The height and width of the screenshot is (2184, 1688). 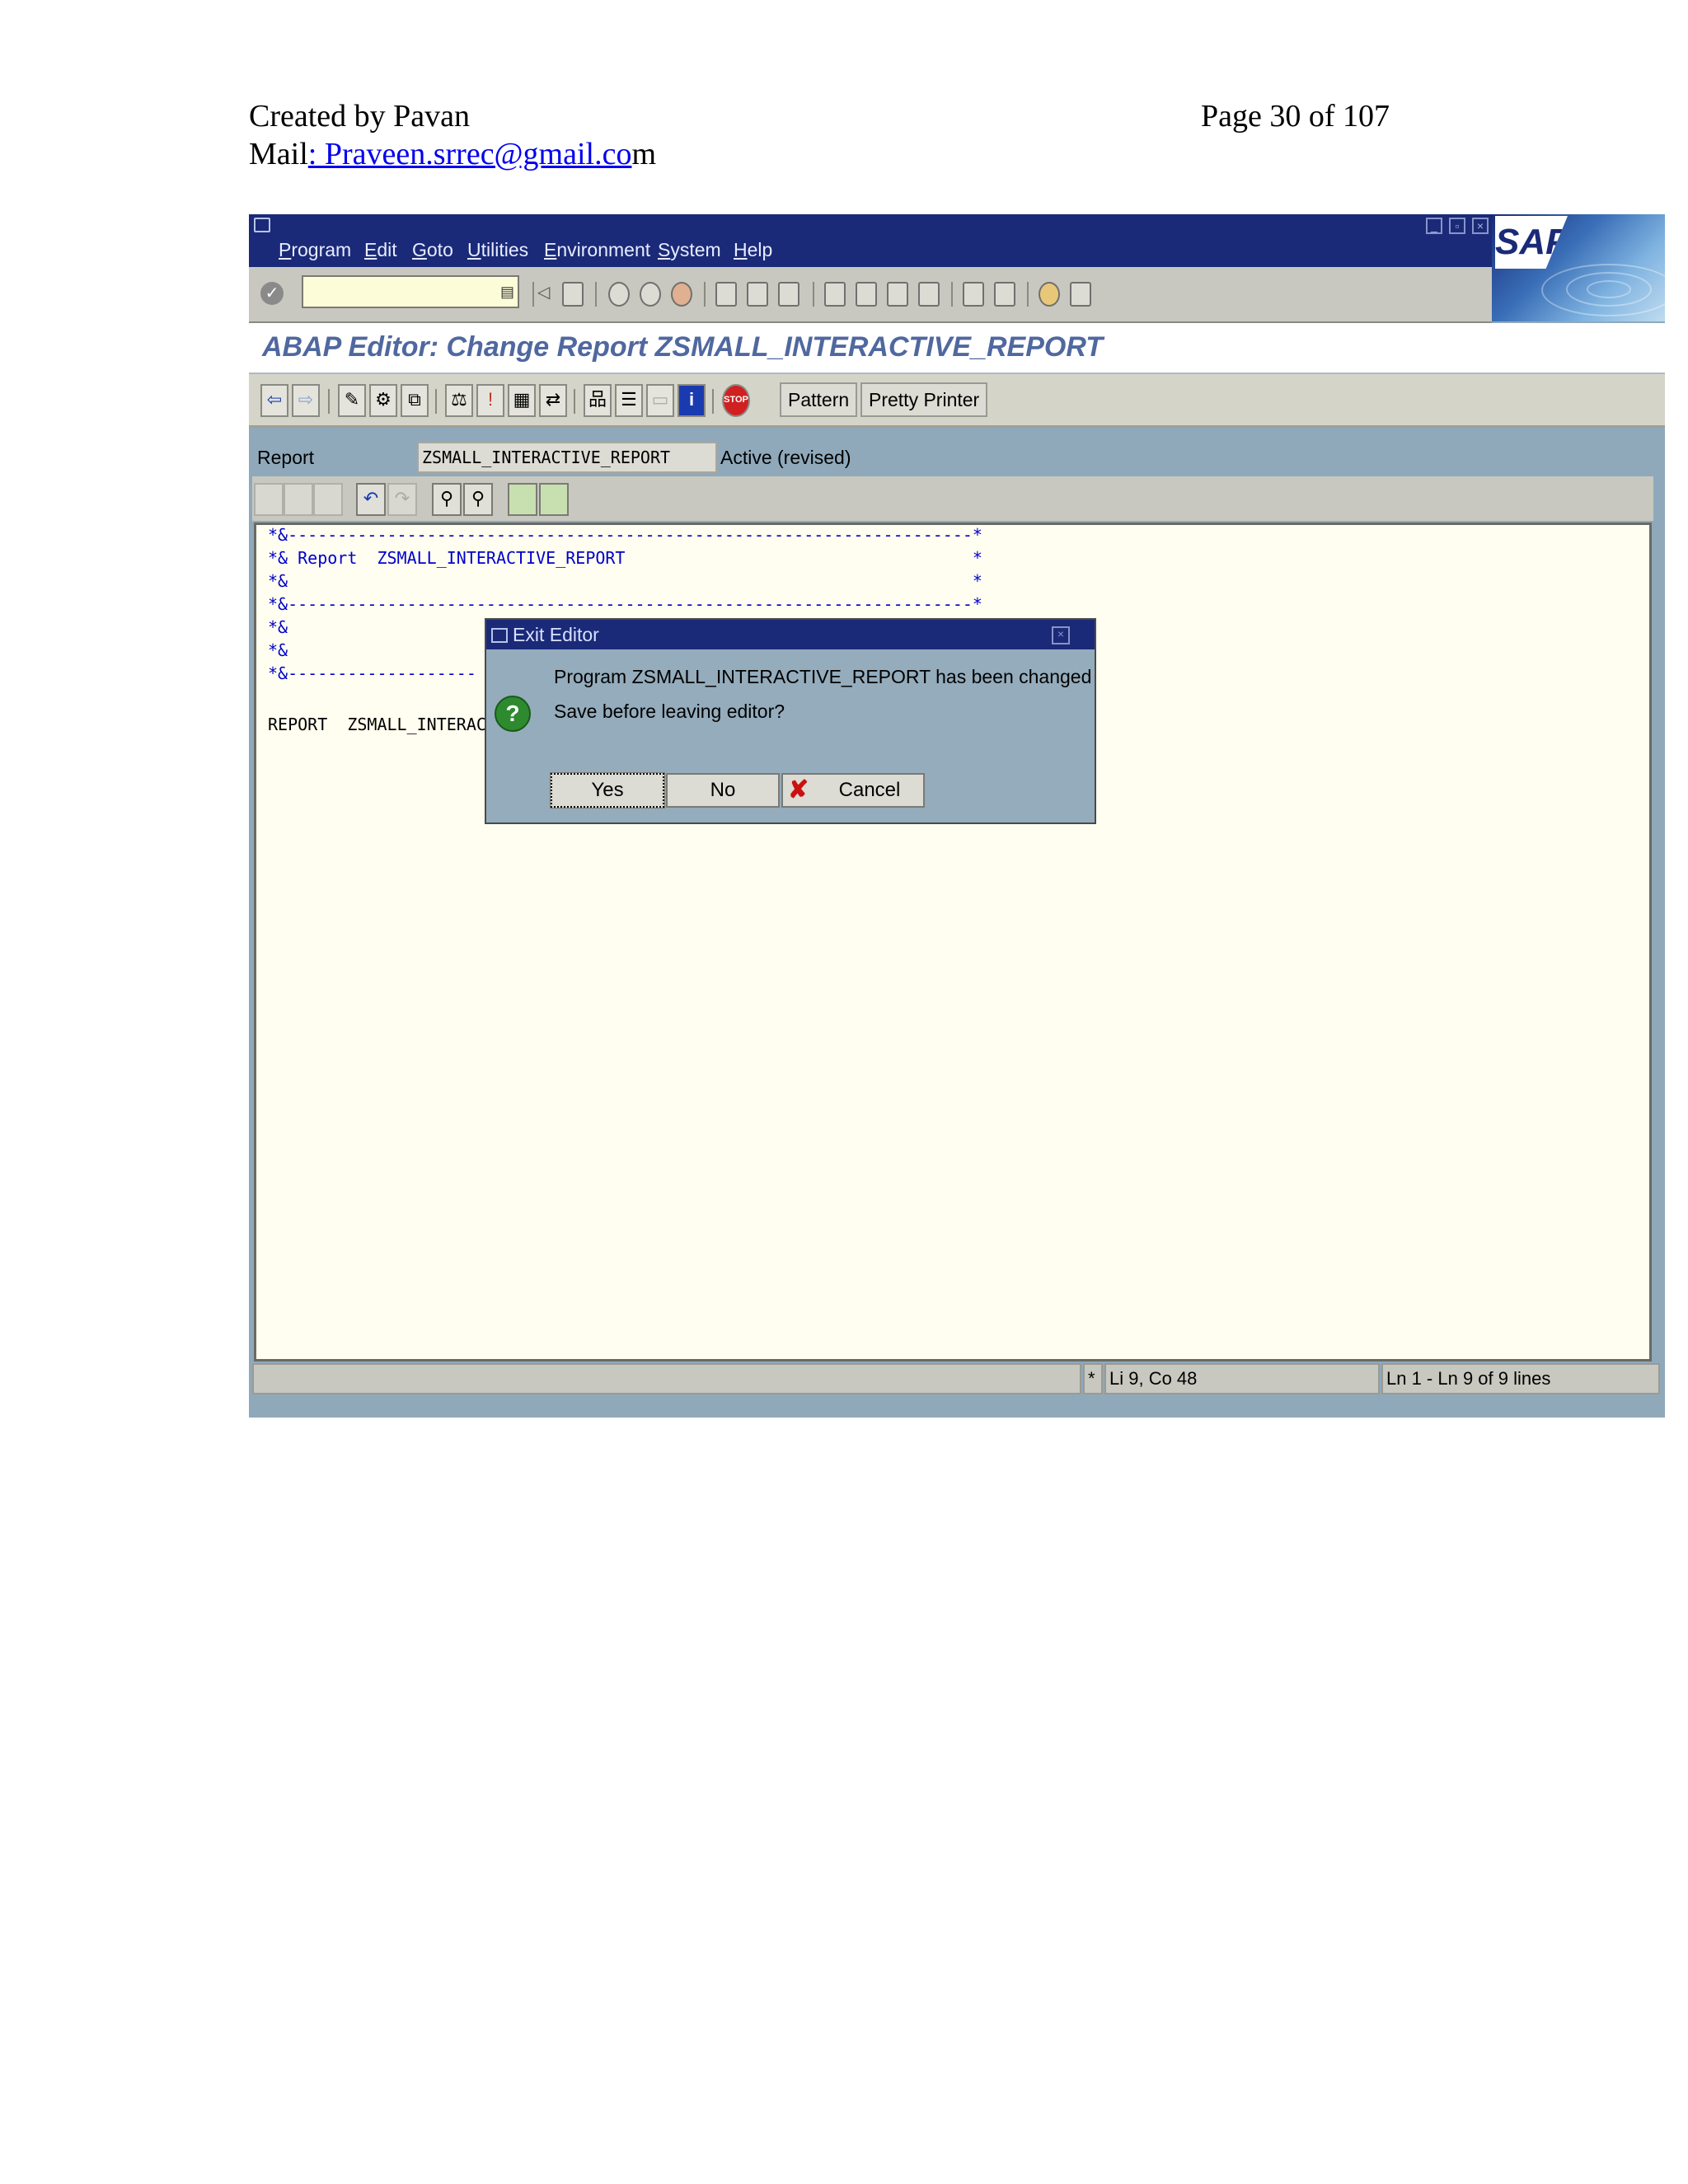 I want to click on first-page-icon, so click(x=835, y=294).